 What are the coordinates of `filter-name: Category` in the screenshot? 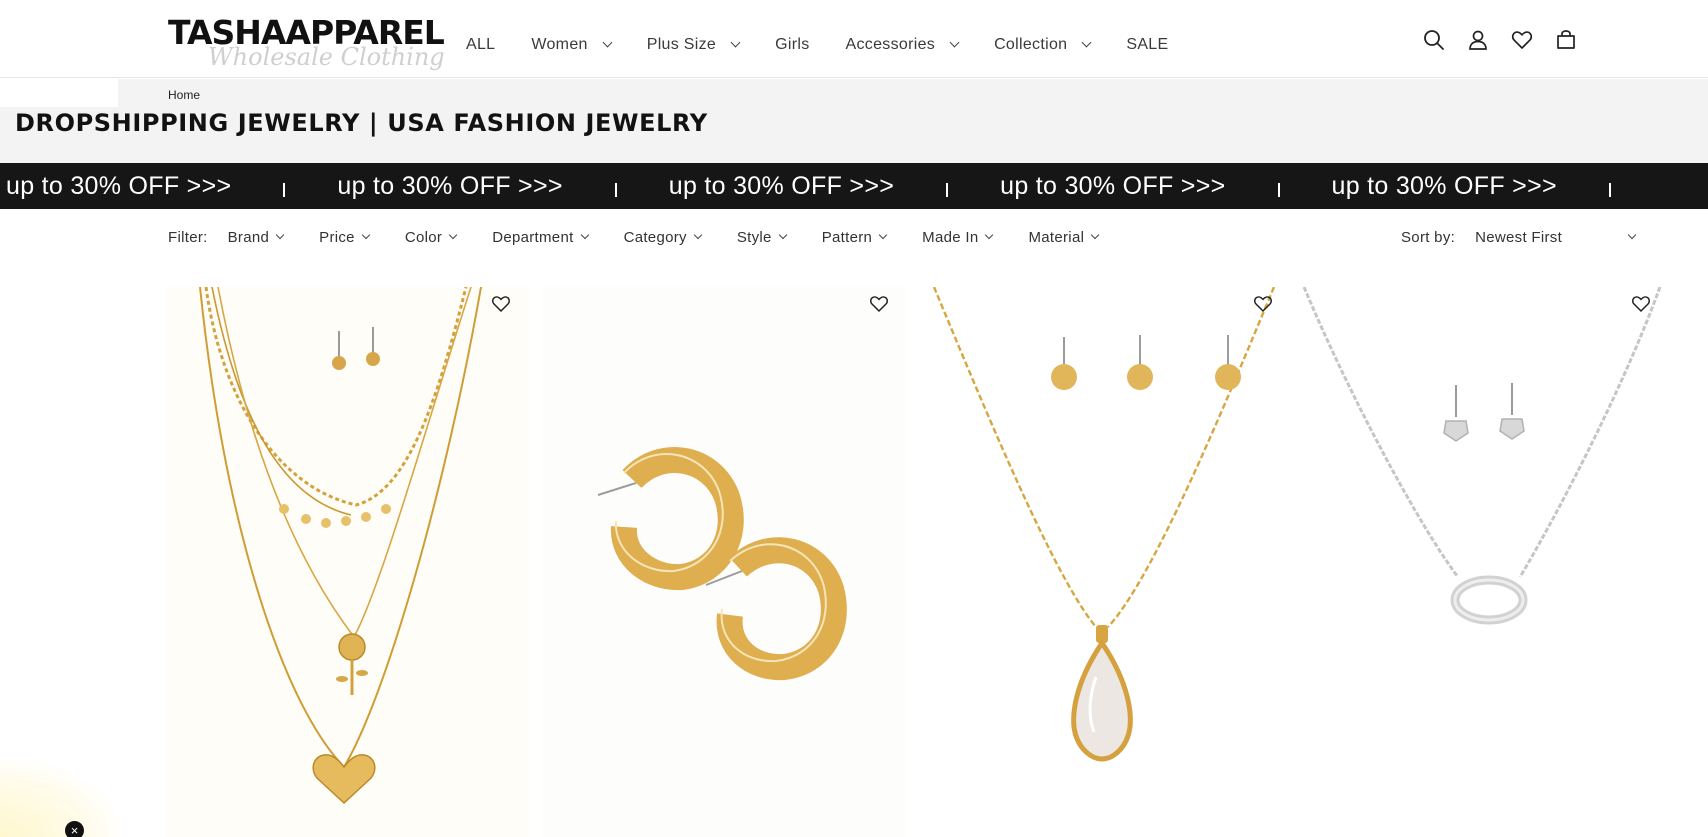 It's located at (655, 237).